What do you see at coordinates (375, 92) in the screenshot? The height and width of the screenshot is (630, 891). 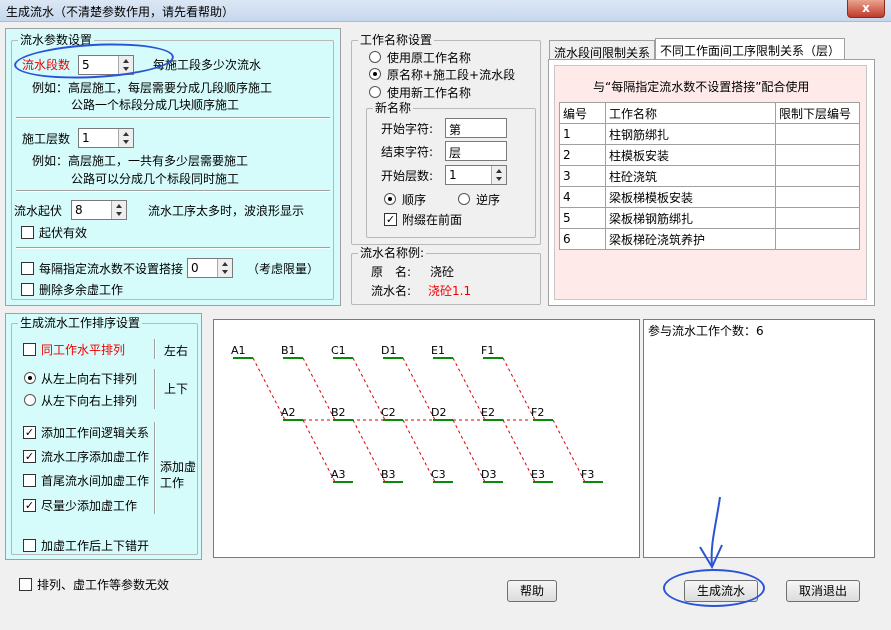 I see `name-opt3-radio` at bounding box center [375, 92].